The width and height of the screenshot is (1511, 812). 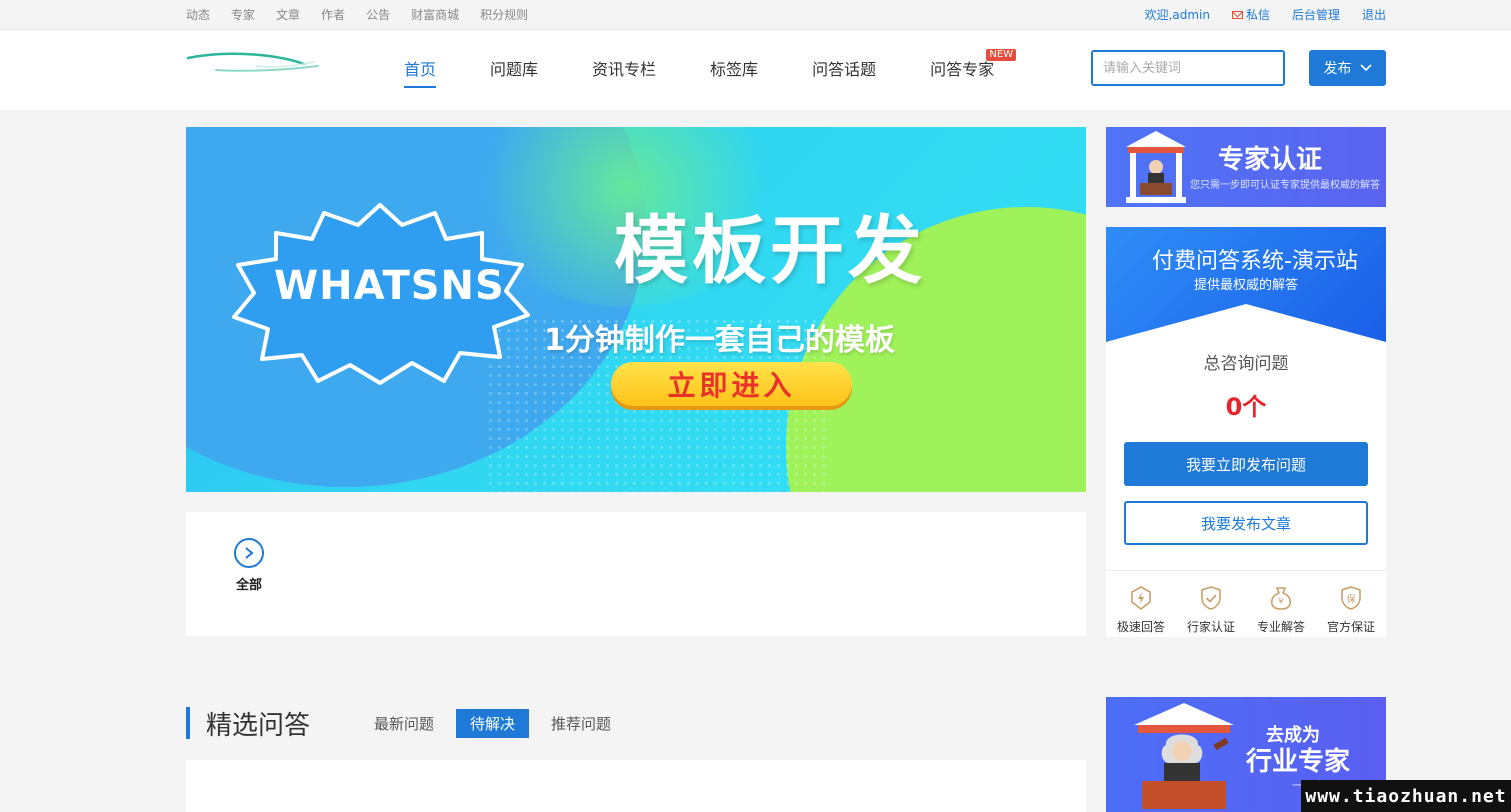 What do you see at coordinates (1210, 627) in the screenshot?
I see `feature-label: 行家认证` at bounding box center [1210, 627].